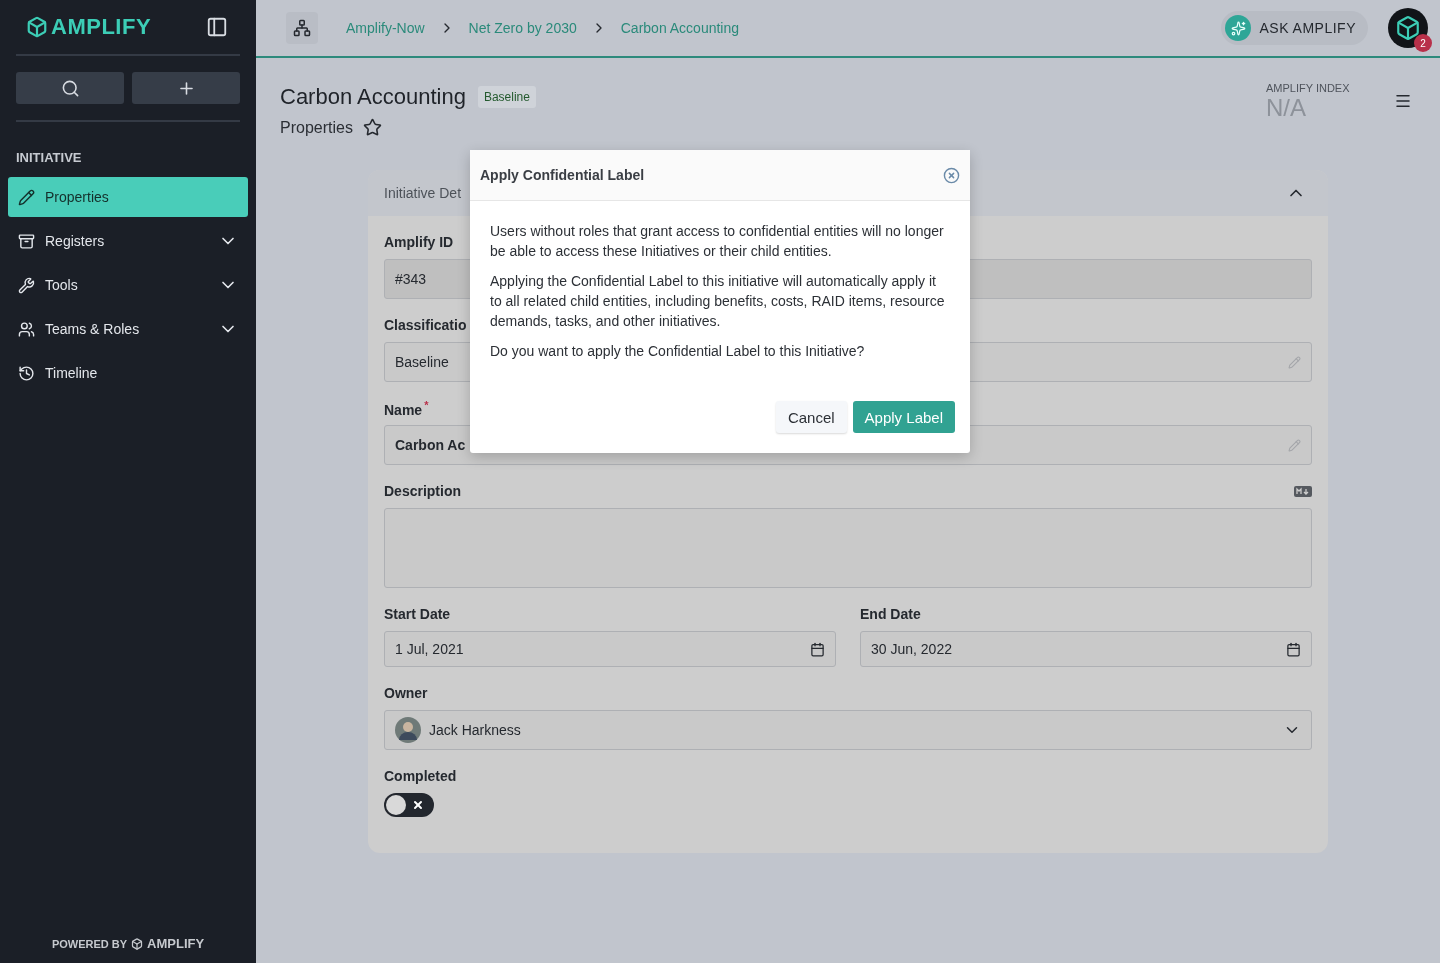 The height and width of the screenshot is (963, 1440). Describe the element at coordinates (406, 408) in the screenshot. I see `field-label: Name$^{*}$` at that location.